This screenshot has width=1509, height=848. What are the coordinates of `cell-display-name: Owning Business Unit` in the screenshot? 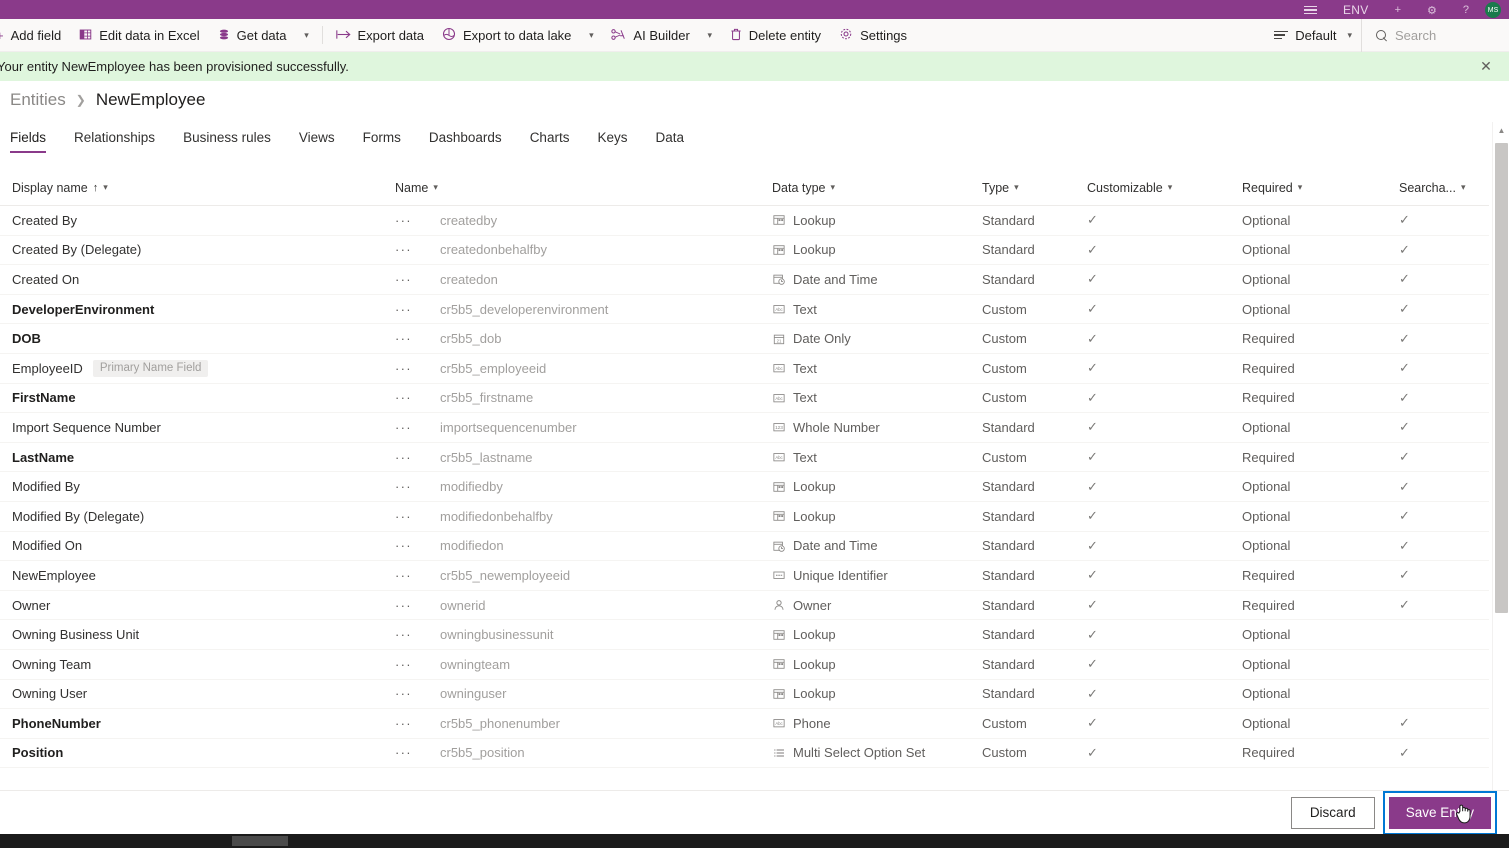 It's located at (197, 634).